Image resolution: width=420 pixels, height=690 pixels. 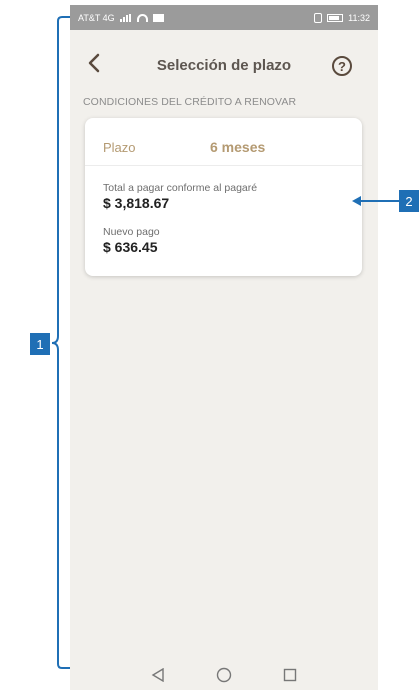 What do you see at coordinates (224, 17) in the screenshot?
I see `status-bar: AT&T 4G 11:32` at bounding box center [224, 17].